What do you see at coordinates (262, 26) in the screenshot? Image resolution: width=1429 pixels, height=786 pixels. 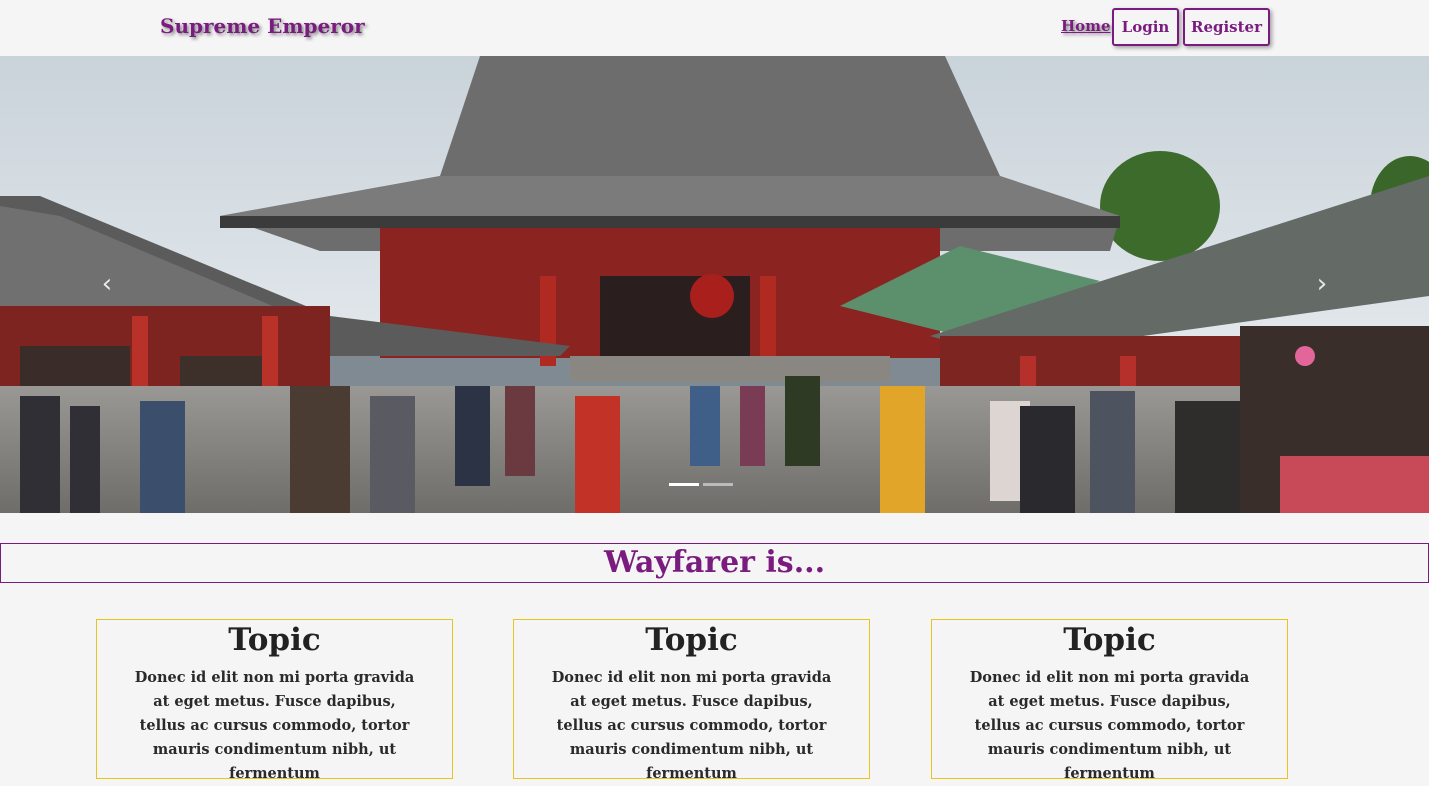 I see `brand-logo: Supreme Emperor` at bounding box center [262, 26].